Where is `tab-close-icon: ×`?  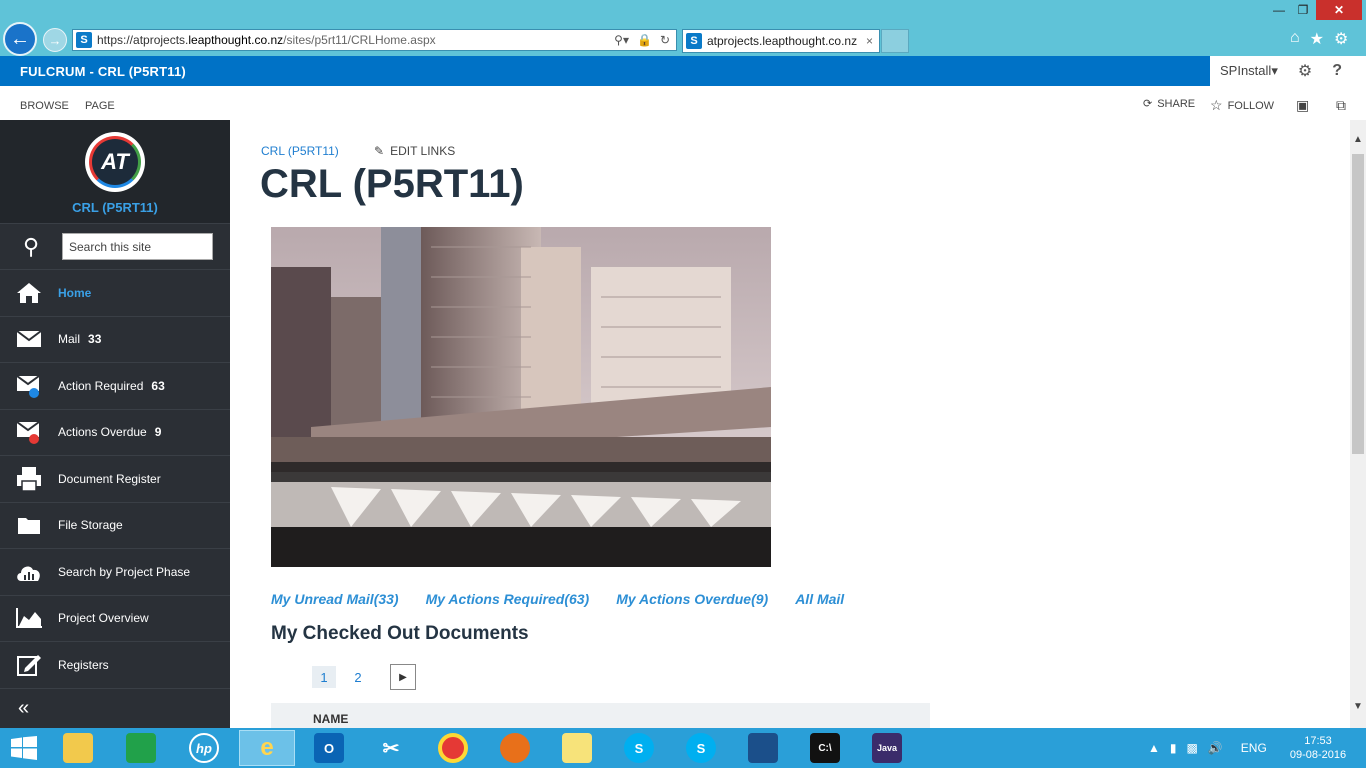 tab-close-icon: × is located at coordinates (869, 41).